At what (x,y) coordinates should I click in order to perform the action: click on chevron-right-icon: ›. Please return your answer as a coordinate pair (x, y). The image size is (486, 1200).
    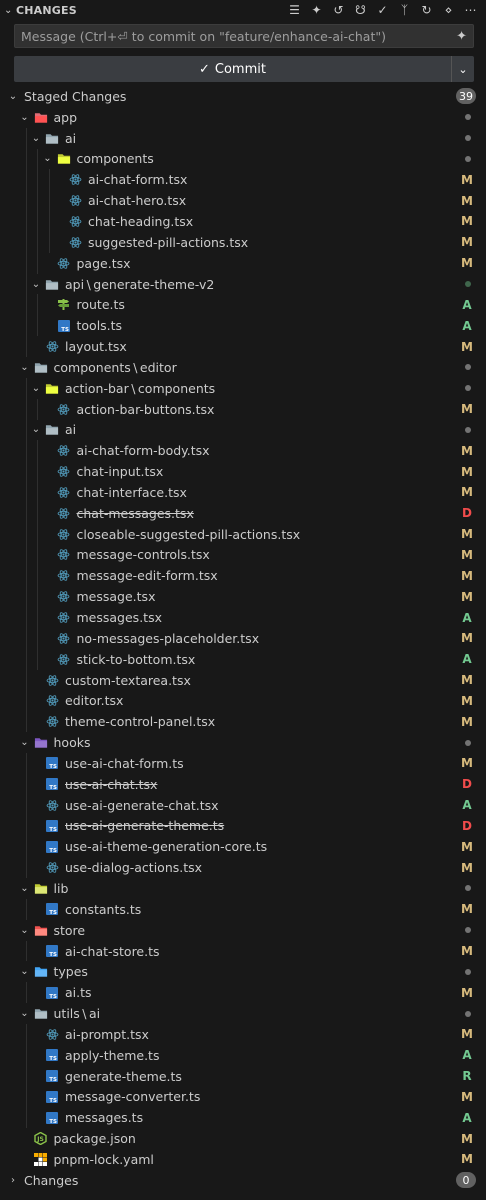
    Looking at the image, I should click on (13, 1180).